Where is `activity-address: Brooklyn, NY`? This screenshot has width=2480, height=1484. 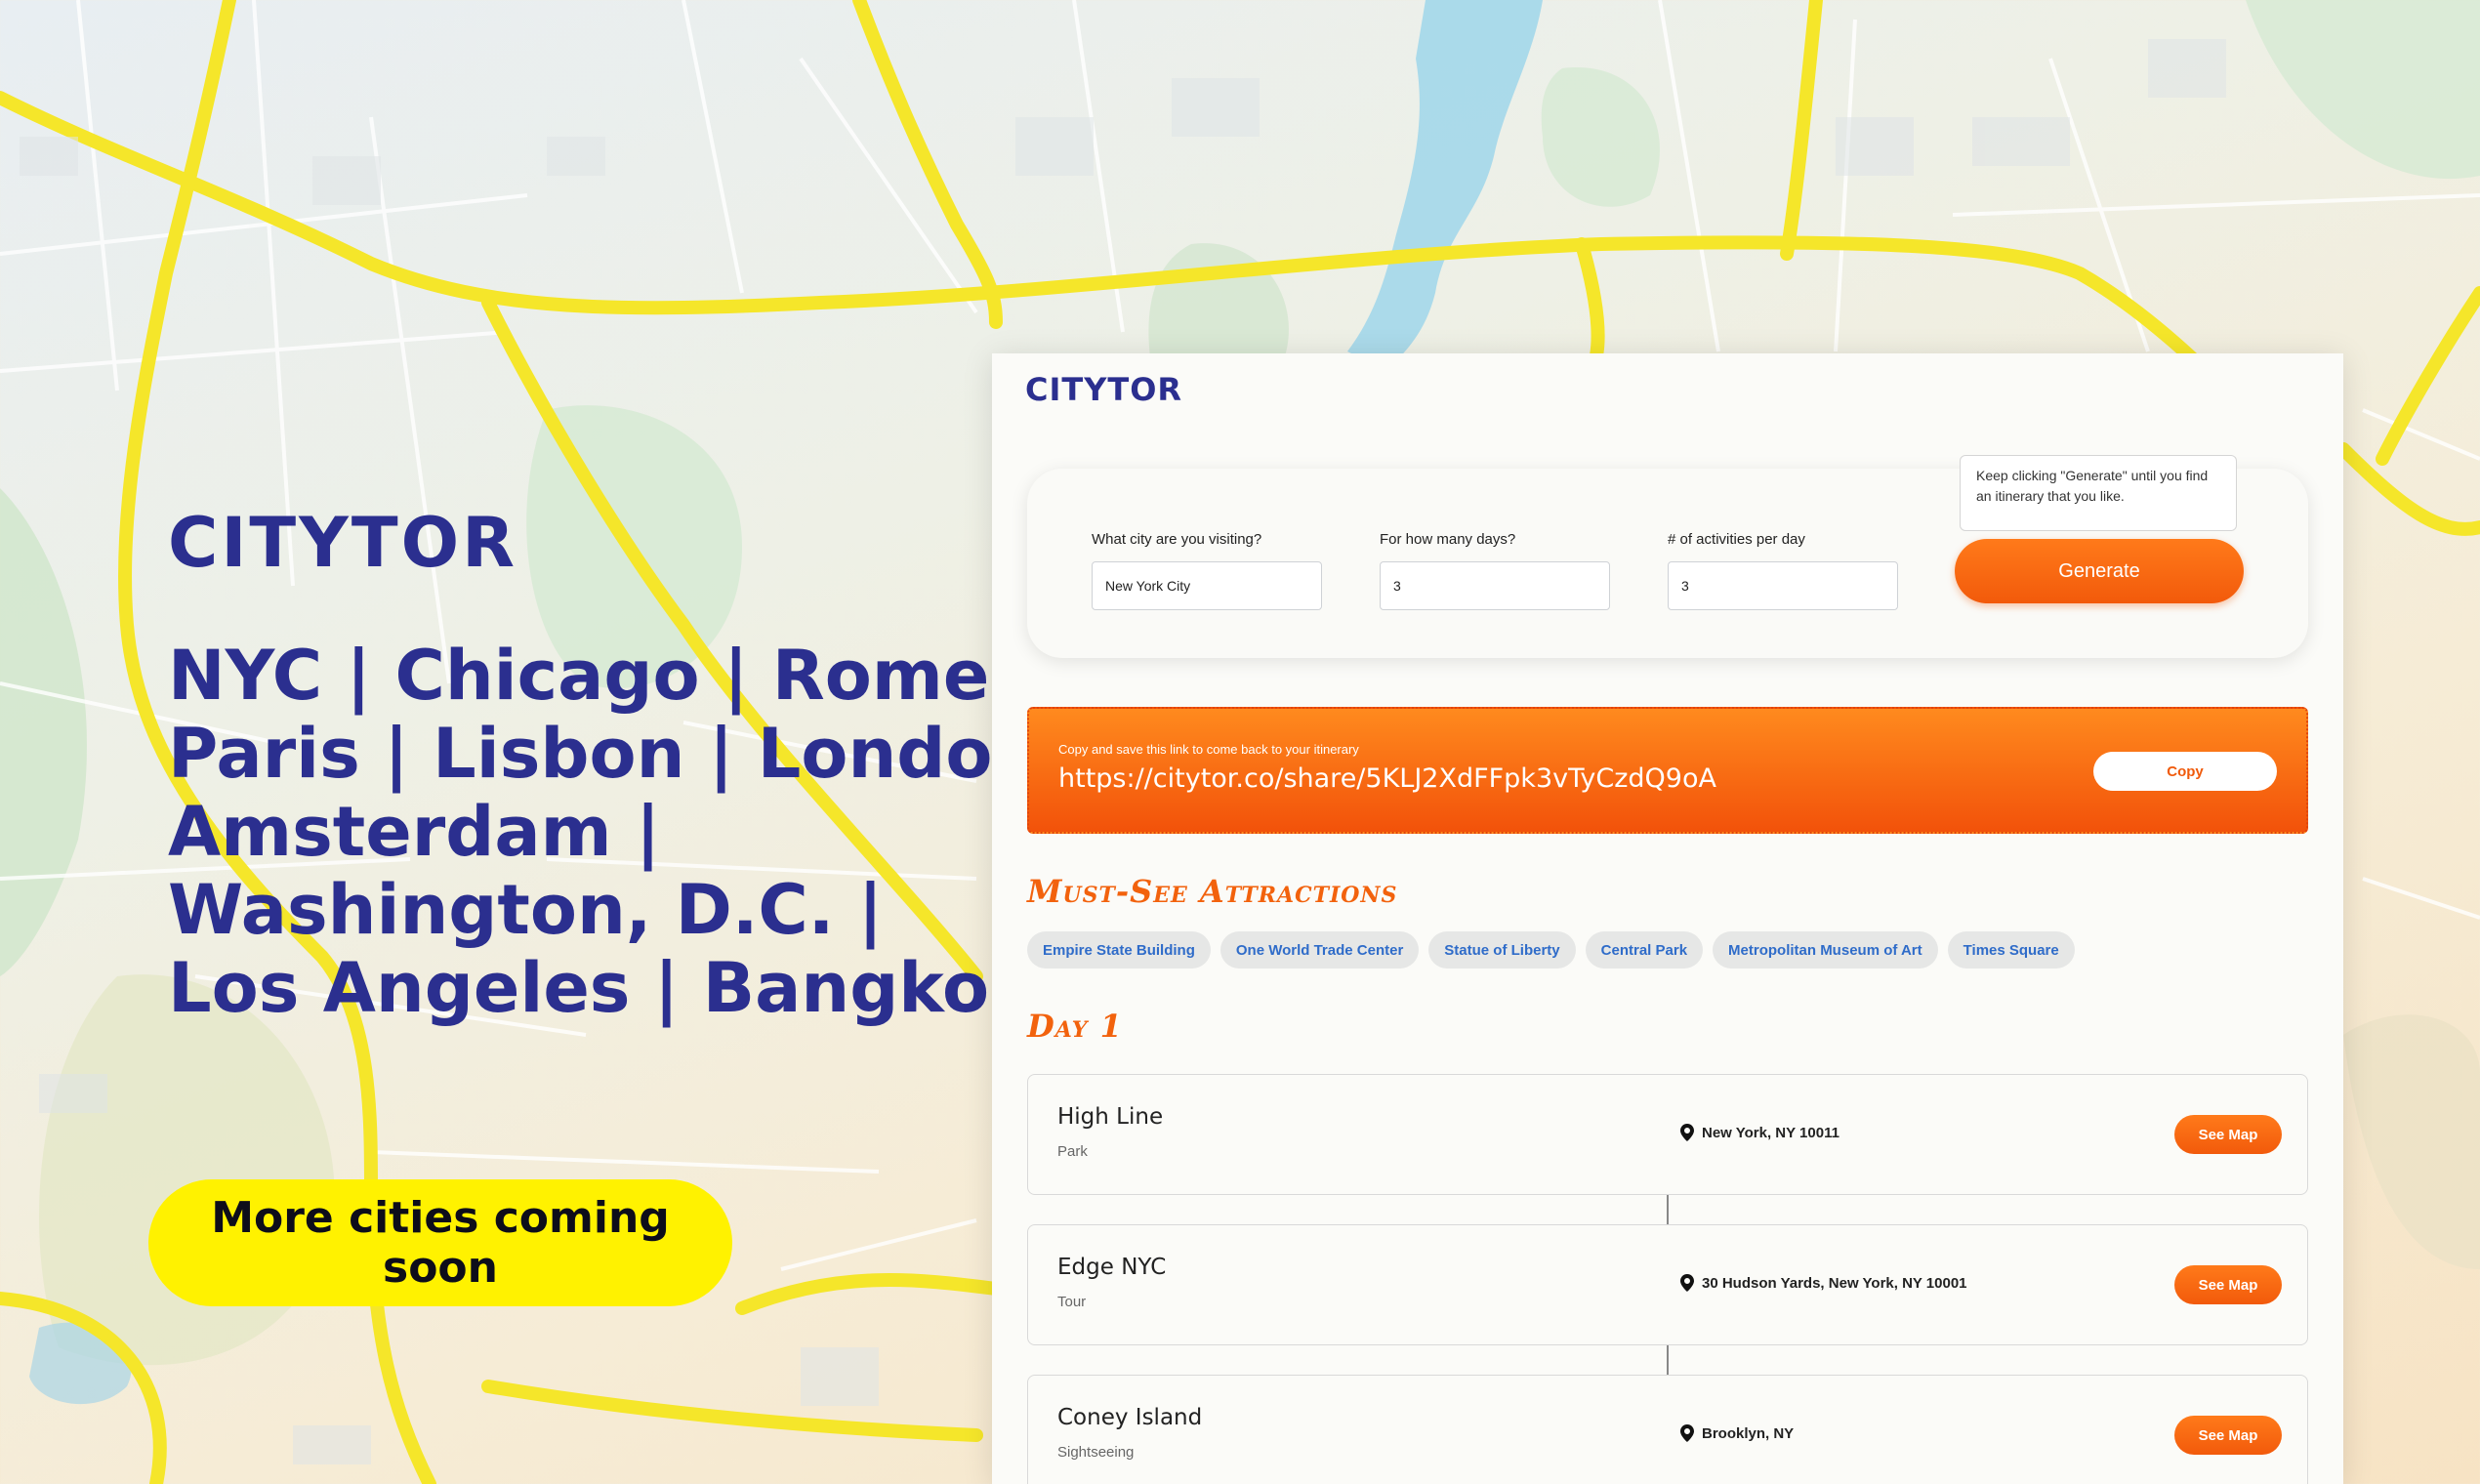
activity-address: Brooklyn, NY is located at coordinates (1737, 1433).